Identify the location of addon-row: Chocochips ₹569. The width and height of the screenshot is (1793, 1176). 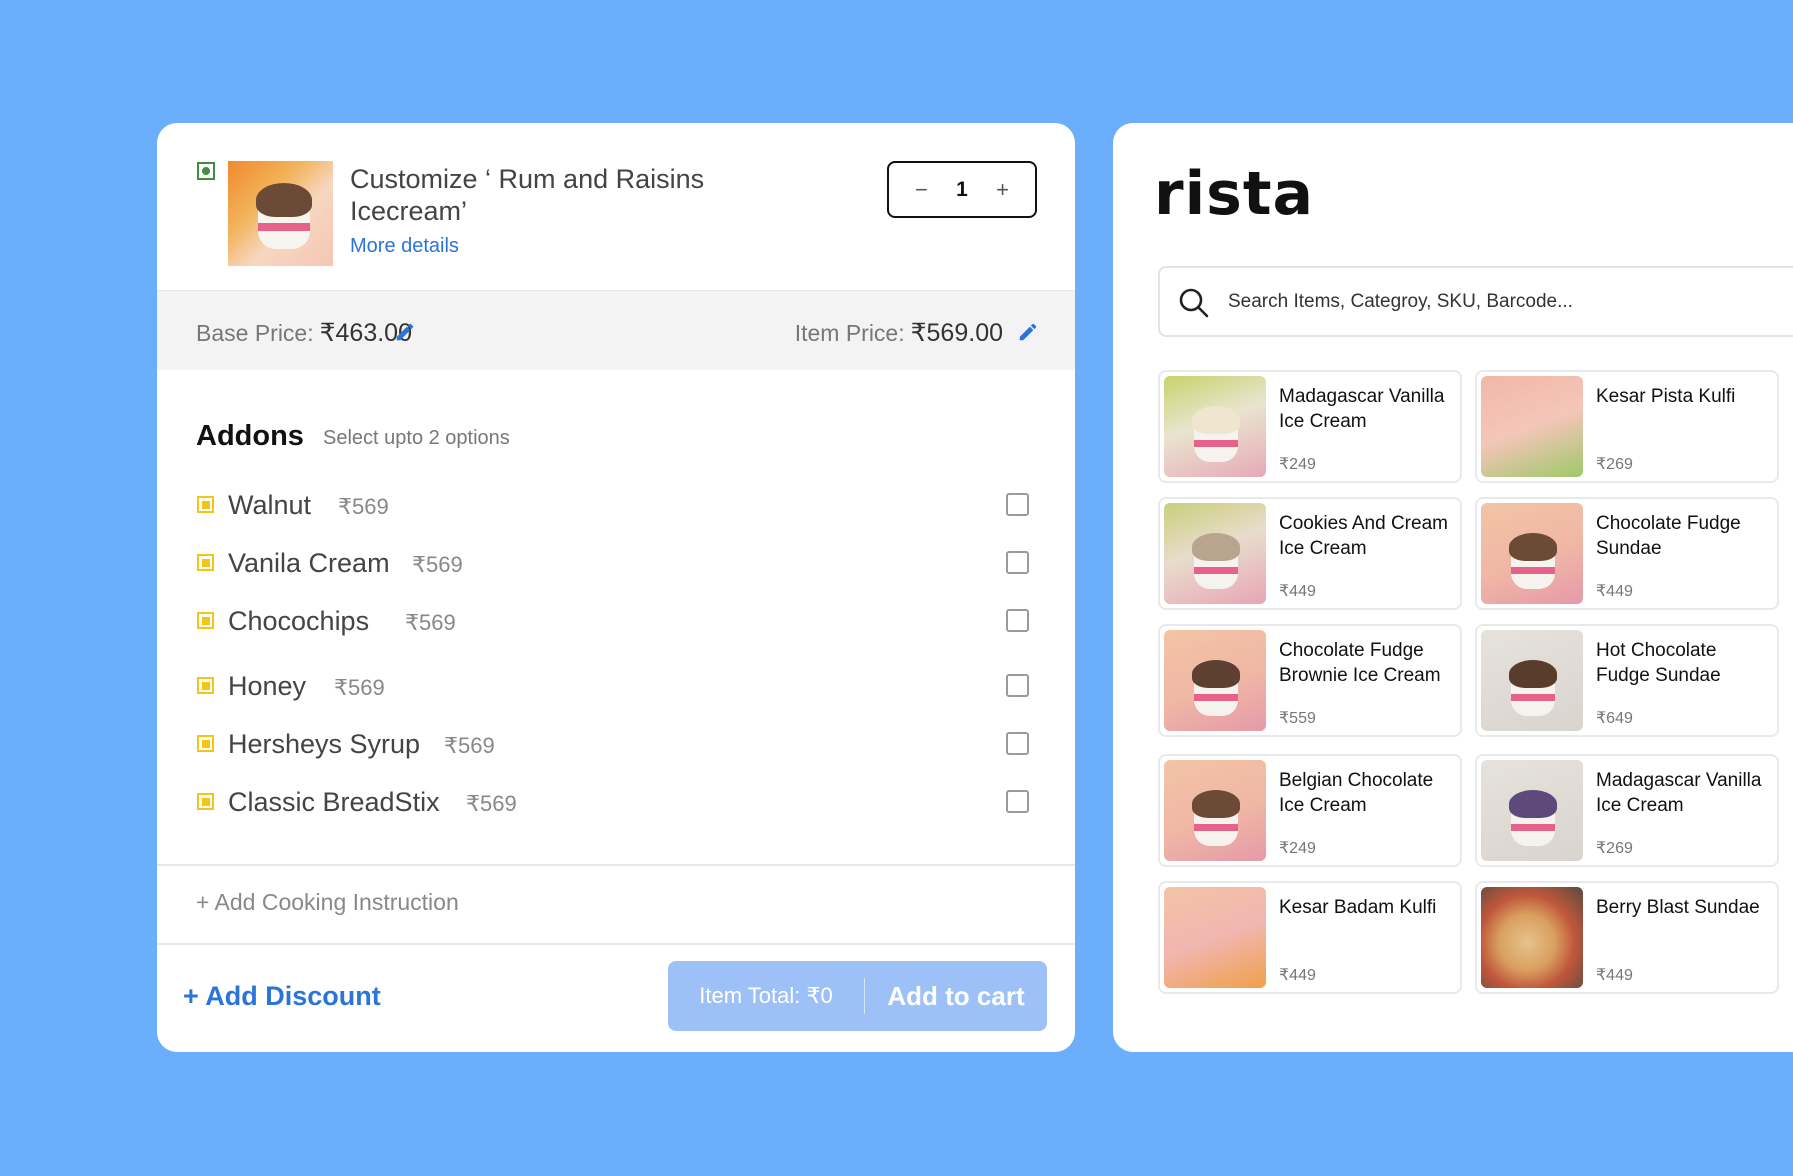
(616, 623).